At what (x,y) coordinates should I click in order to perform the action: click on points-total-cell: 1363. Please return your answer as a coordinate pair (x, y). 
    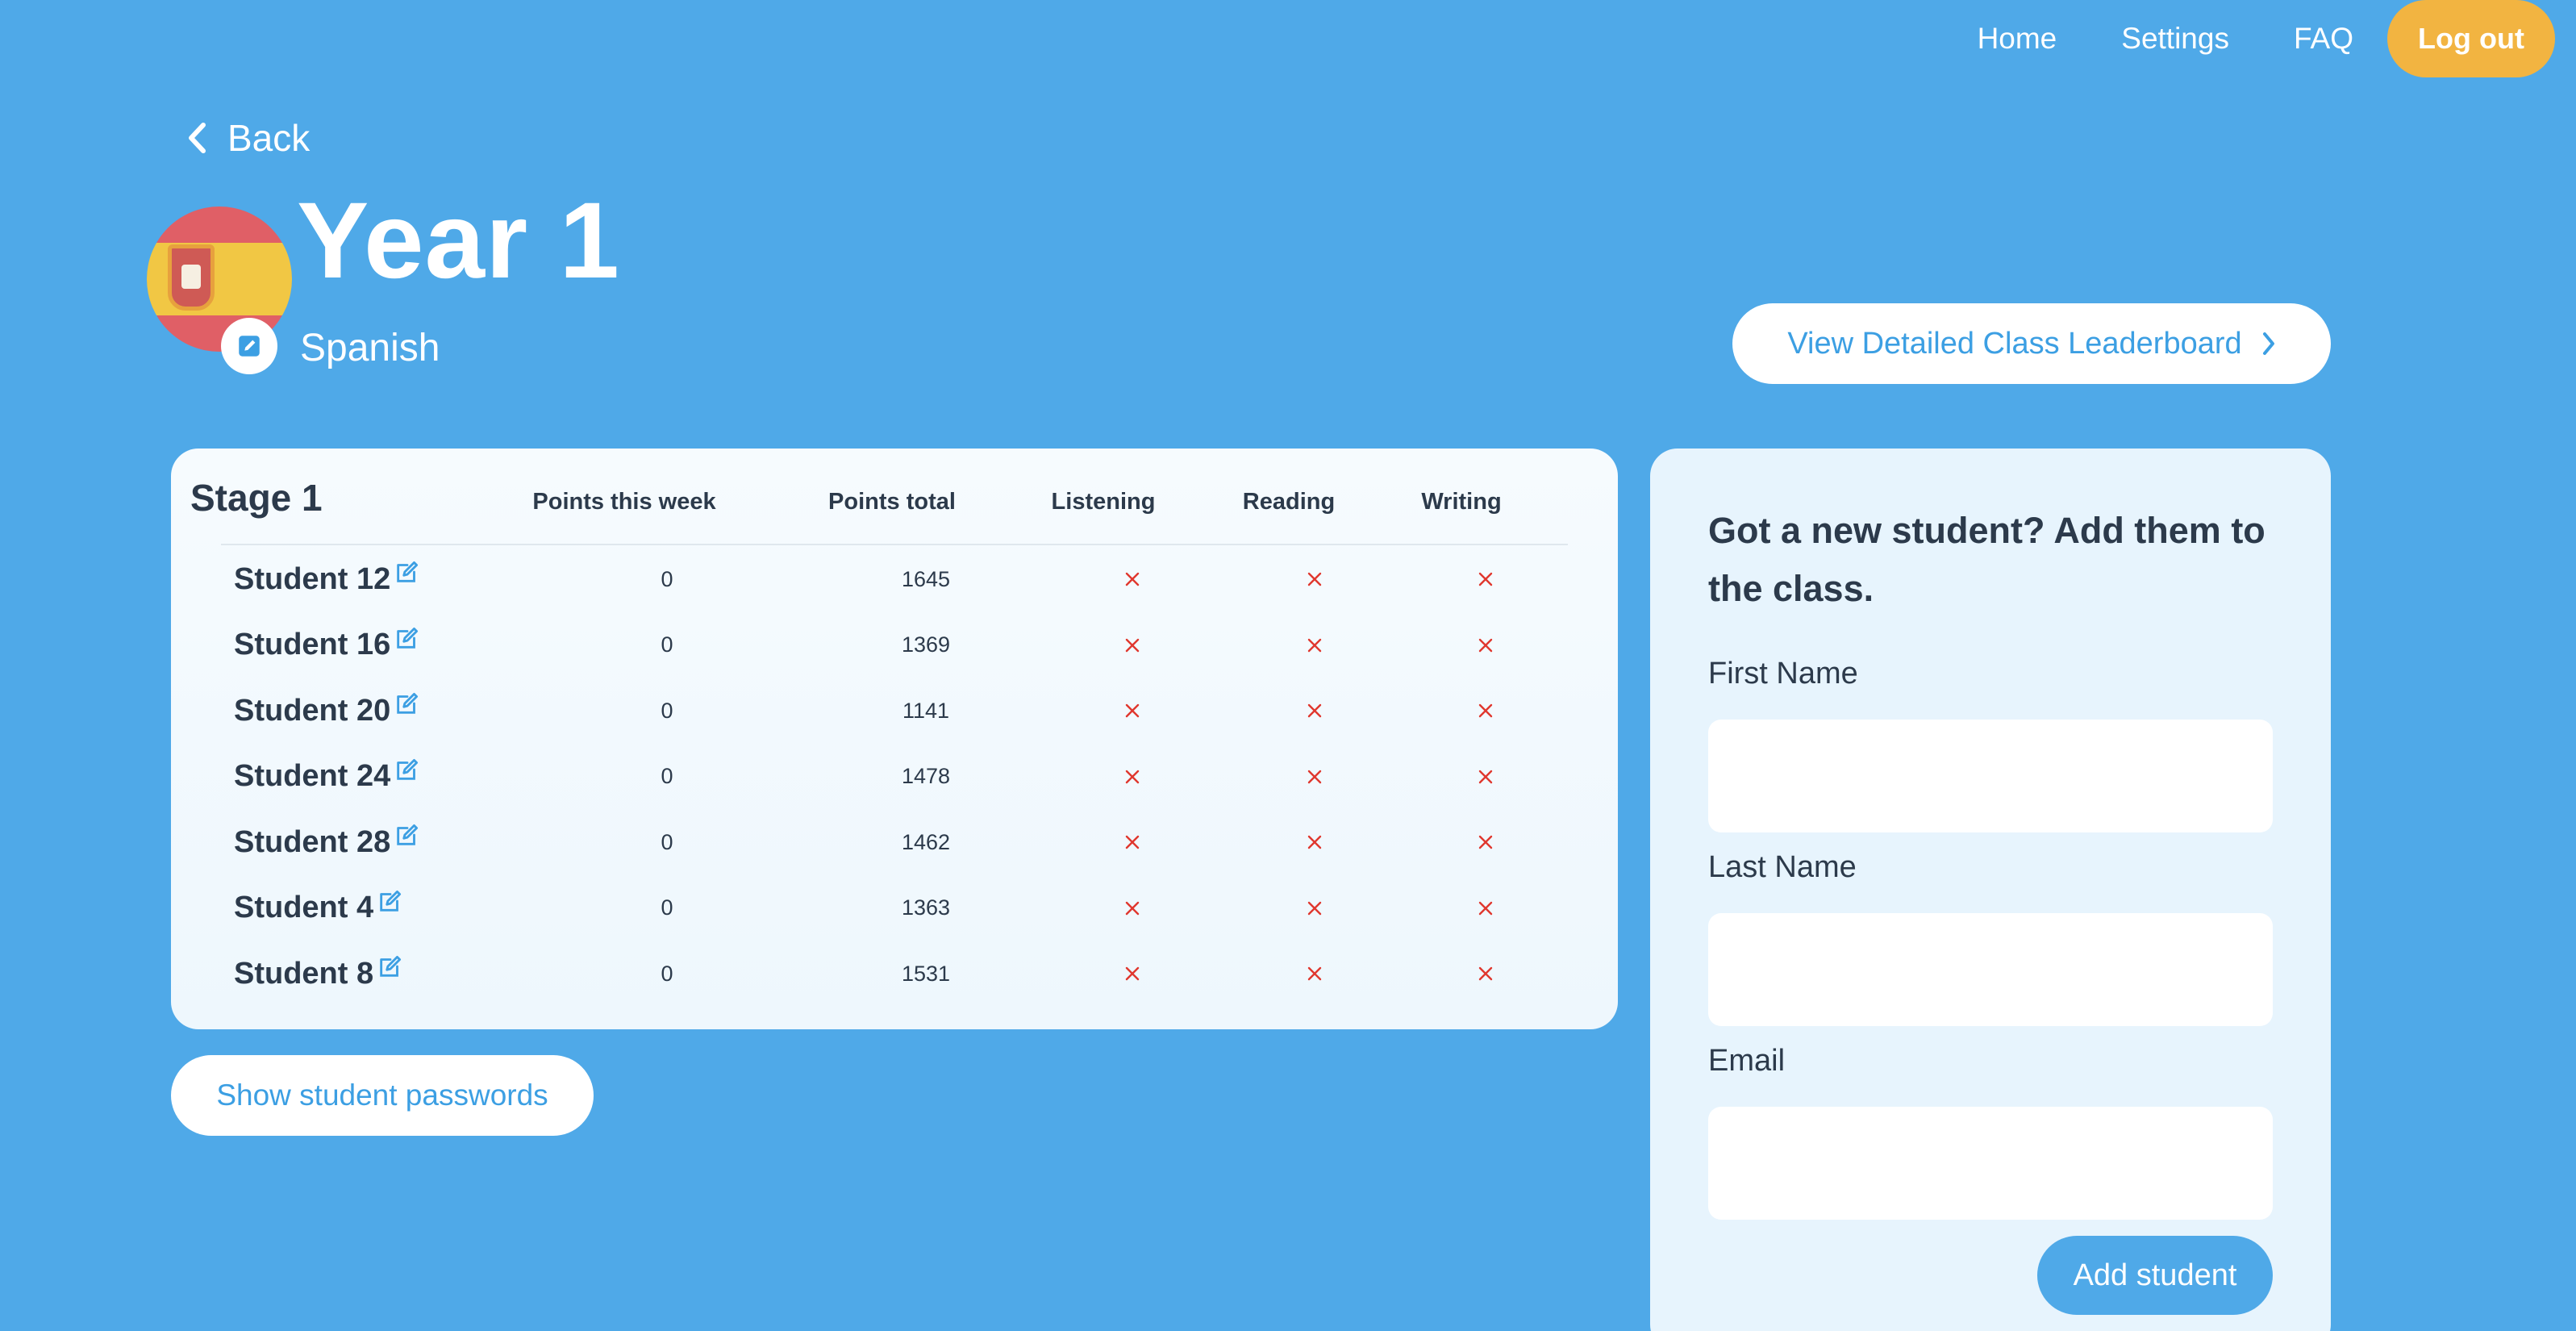
    Looking at the image, I should click on (926, 907).